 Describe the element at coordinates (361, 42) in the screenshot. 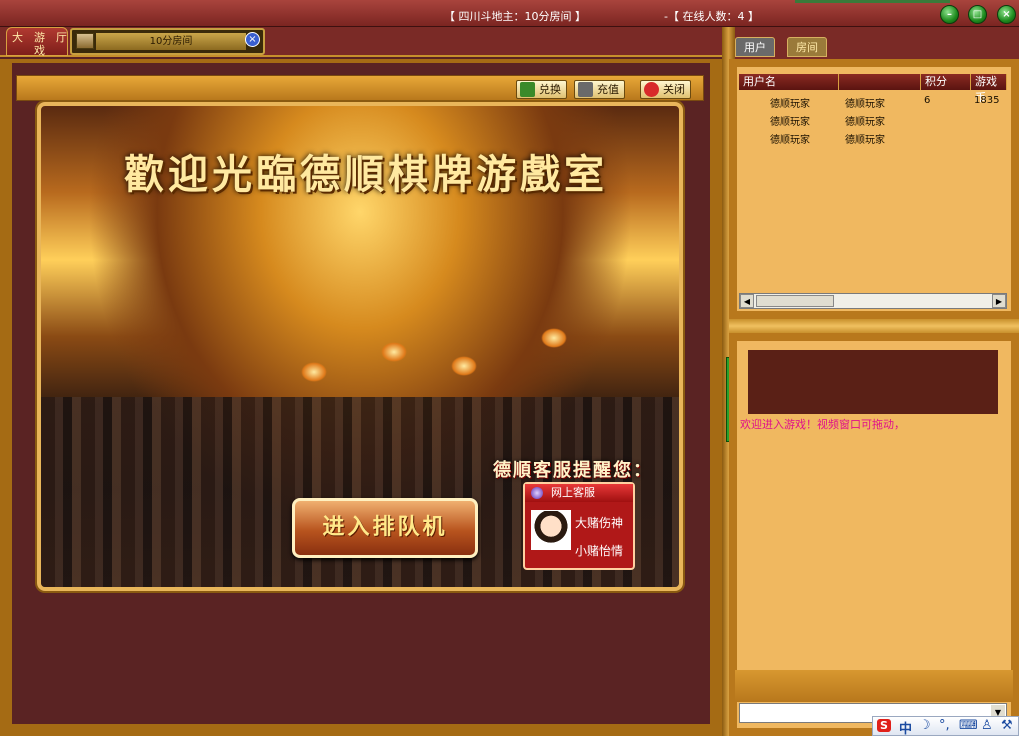

I see `tab-row: 大 游 厅 戏 10分房间 ×` at that location.